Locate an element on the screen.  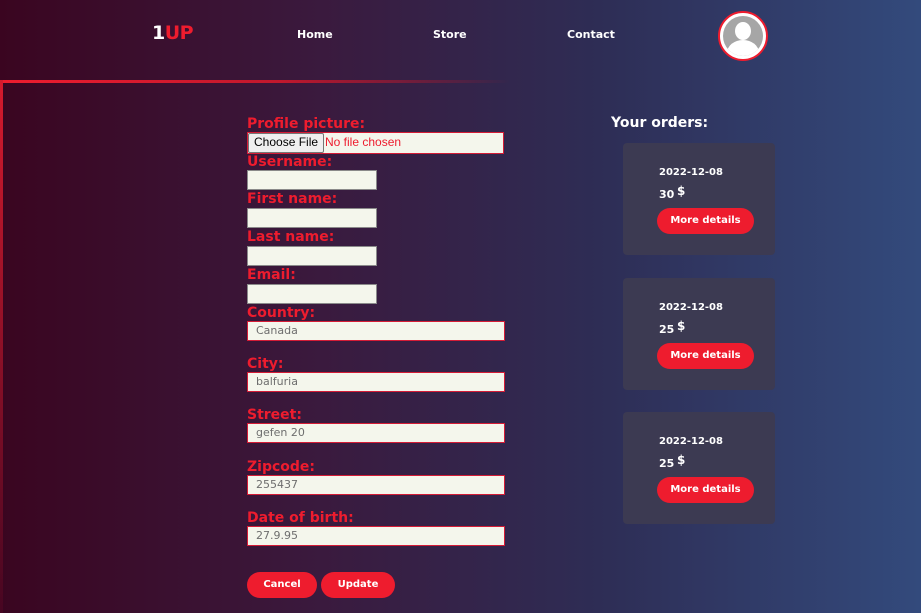
top-header: 1UP Home Store Contact is located at coordinates (460, 40).